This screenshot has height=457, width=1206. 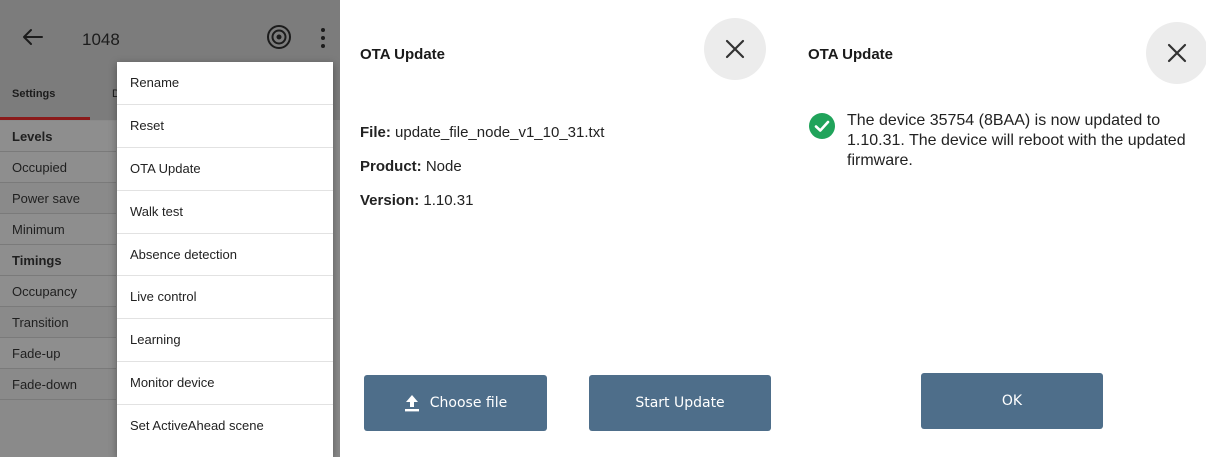 I want to click on choose-file-label: Choose file, so click(x=468, y=403).